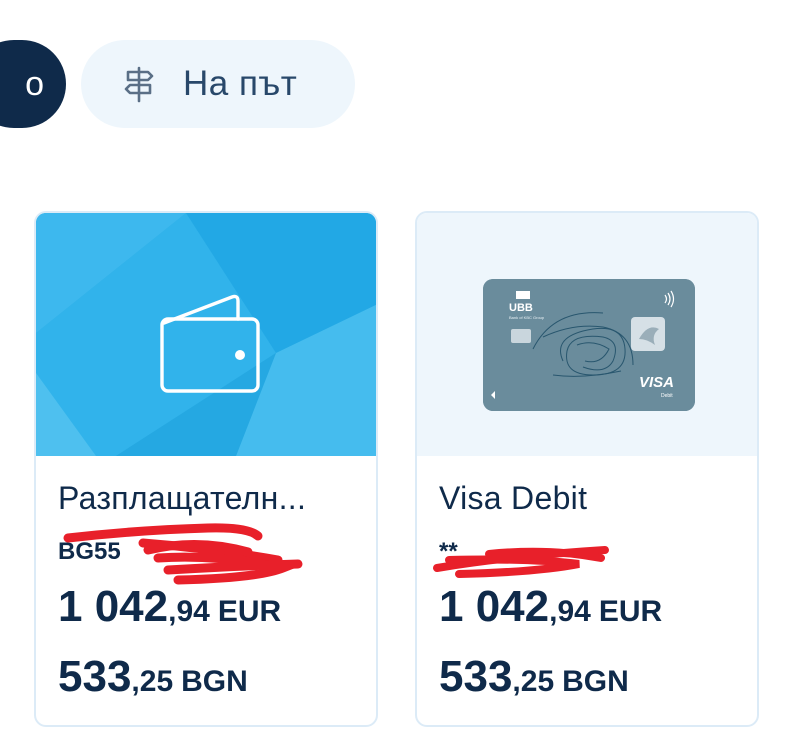  What do you see at coordinates (667, 396) in the screenshot?
I see `visa-debit-label: Debit` at bounding box center [667, 396].